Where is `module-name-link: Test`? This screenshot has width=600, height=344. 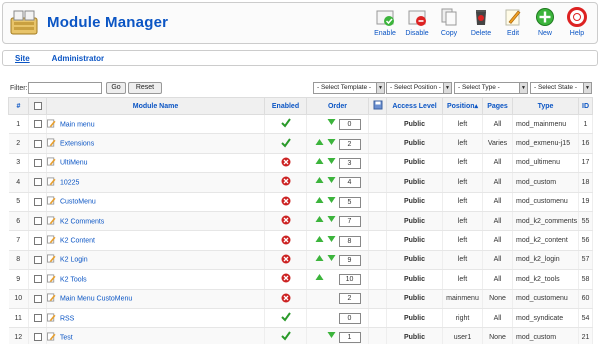 module-name-link: Test is located at coordinates (66, 337).